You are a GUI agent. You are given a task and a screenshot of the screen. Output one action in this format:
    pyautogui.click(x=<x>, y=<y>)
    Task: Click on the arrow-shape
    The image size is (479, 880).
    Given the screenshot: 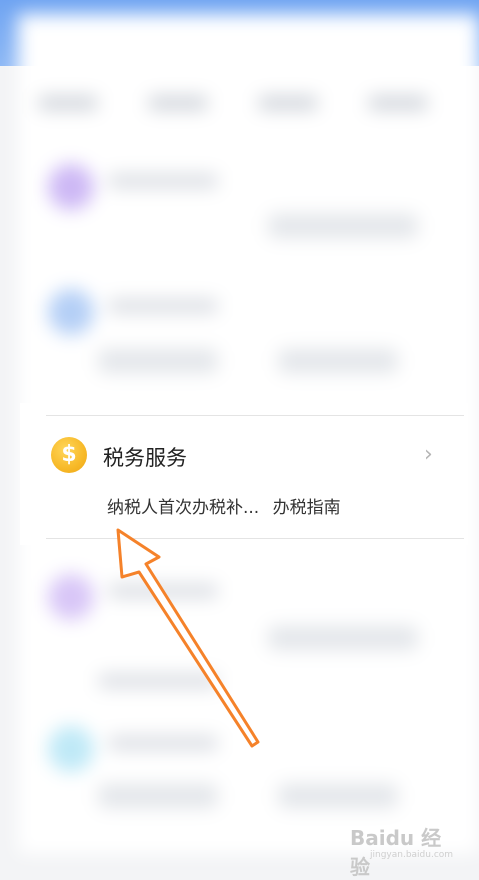 What is the action you would take?
    pyautogui.click(x=188, y=638)
    